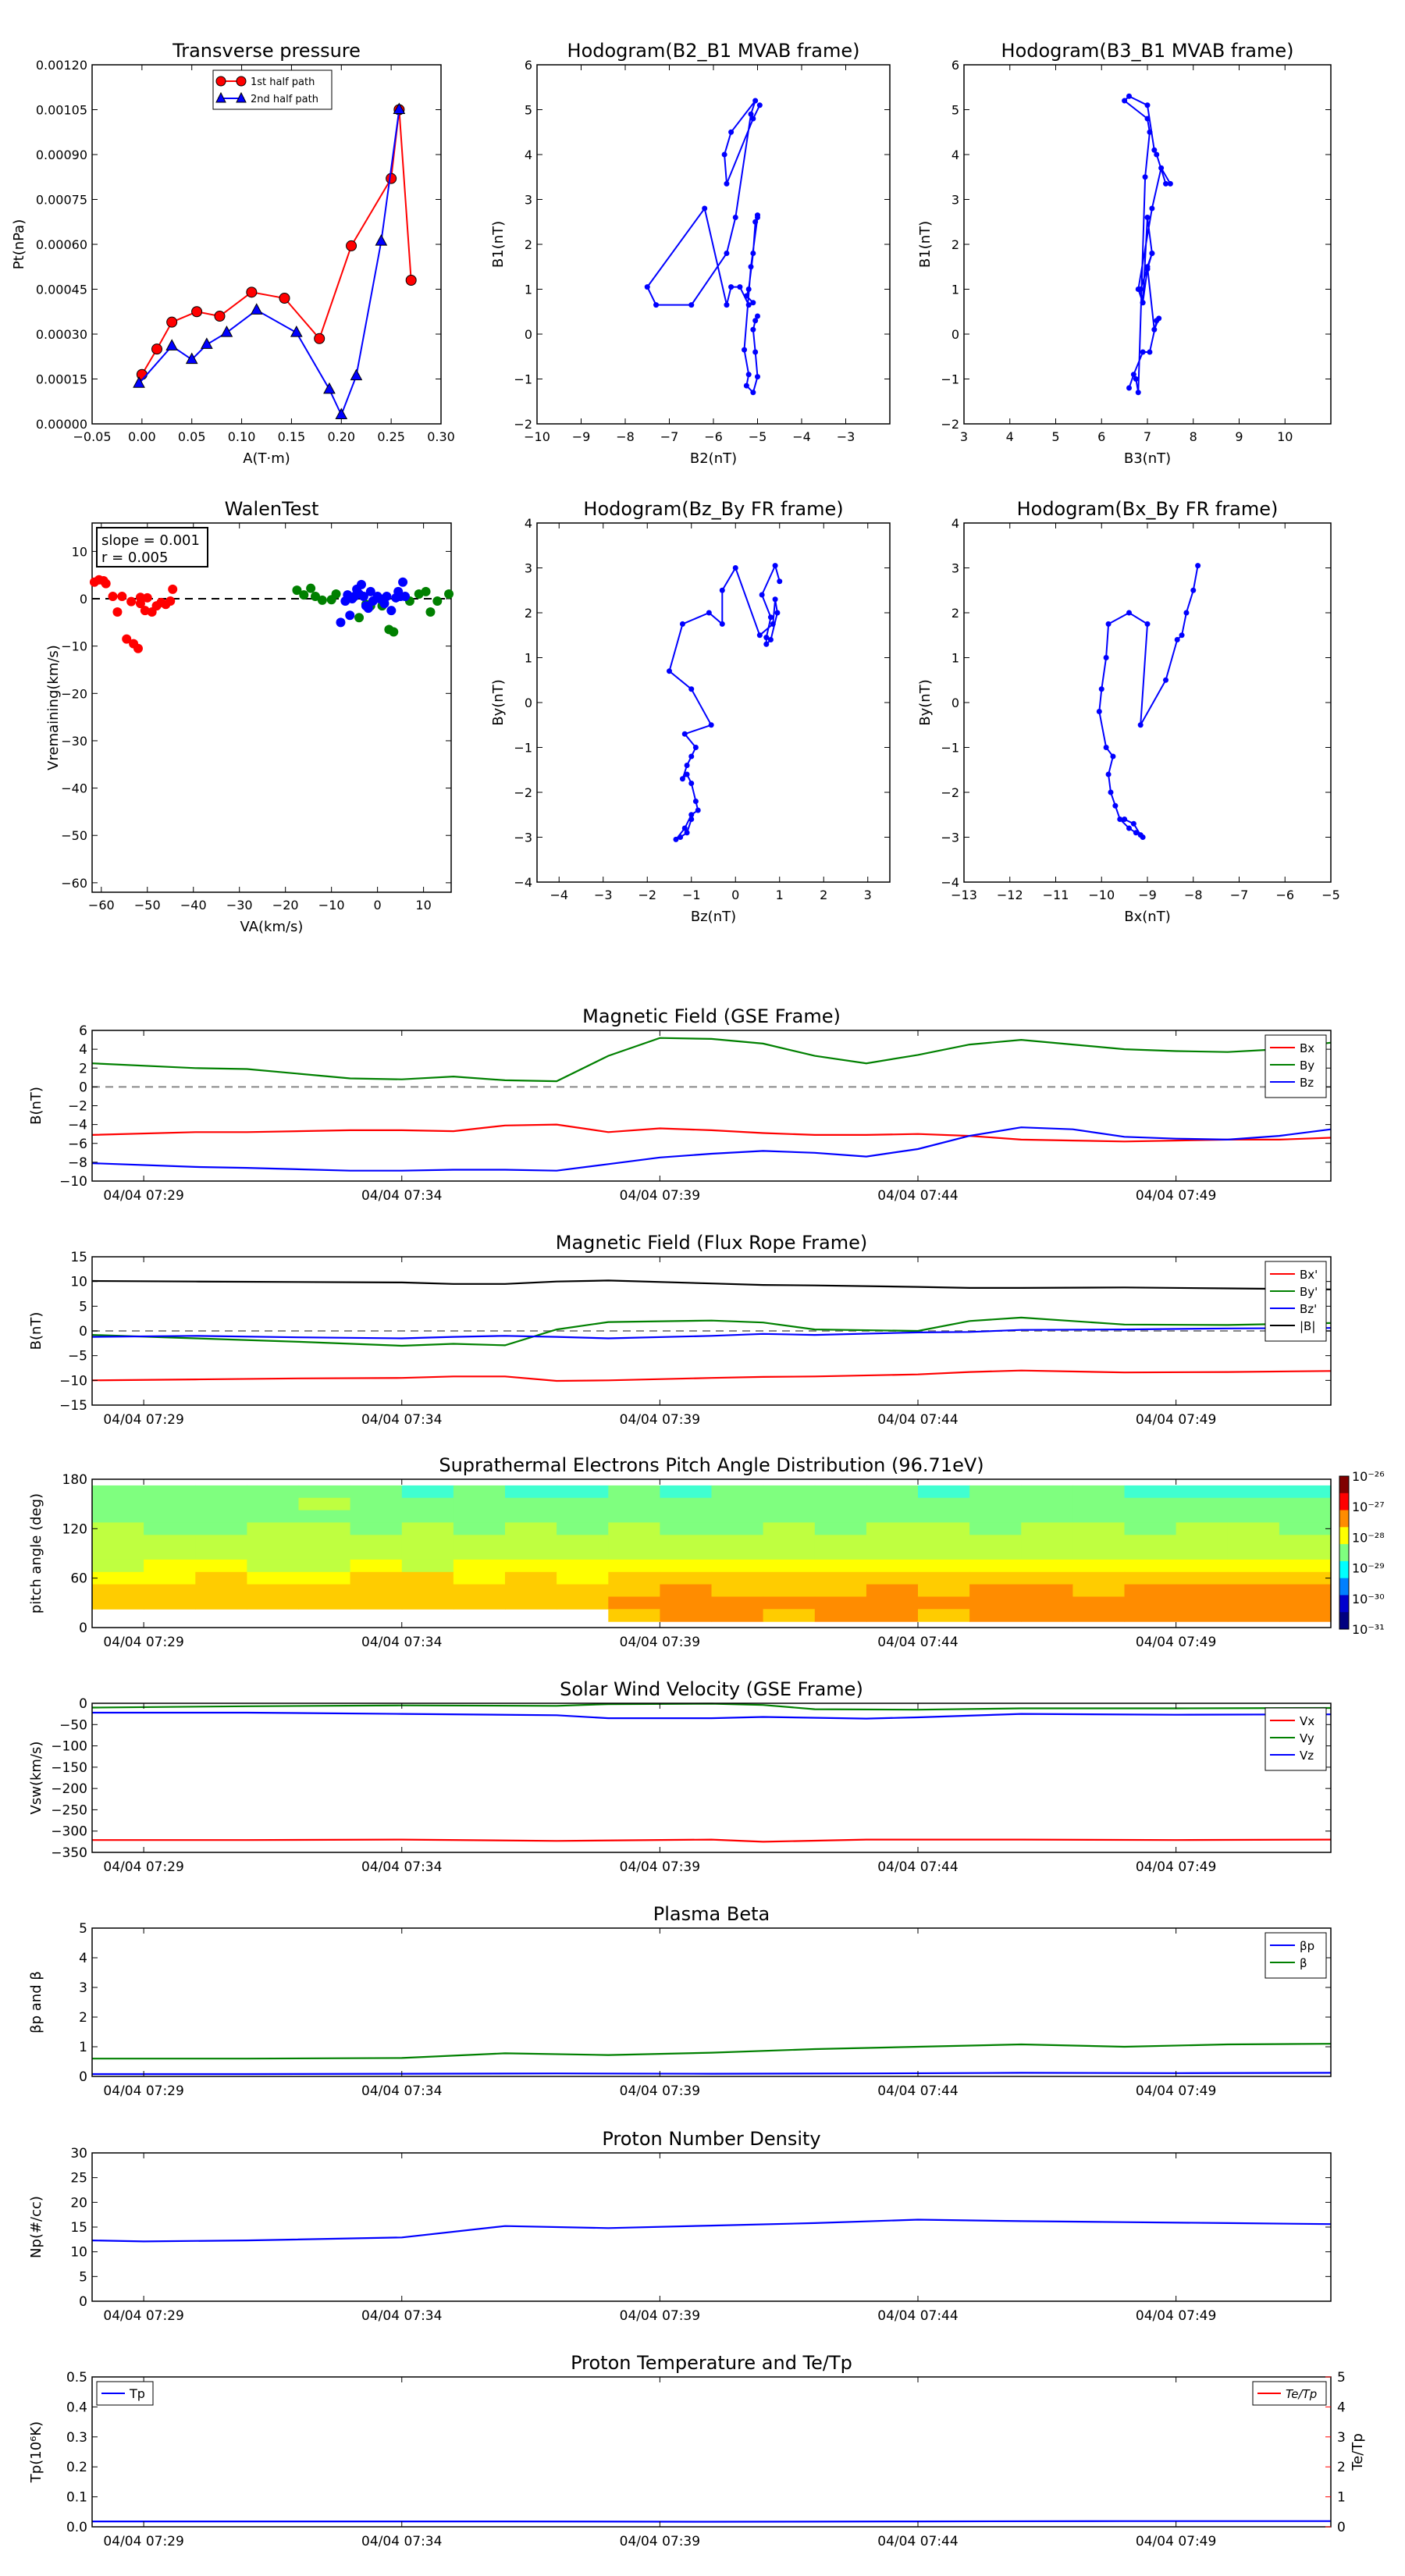 This screenshot has height=2576, width=1405. I want to click on mag_gse-xtick-label: 04/04 07:29, so click(143, 1196).